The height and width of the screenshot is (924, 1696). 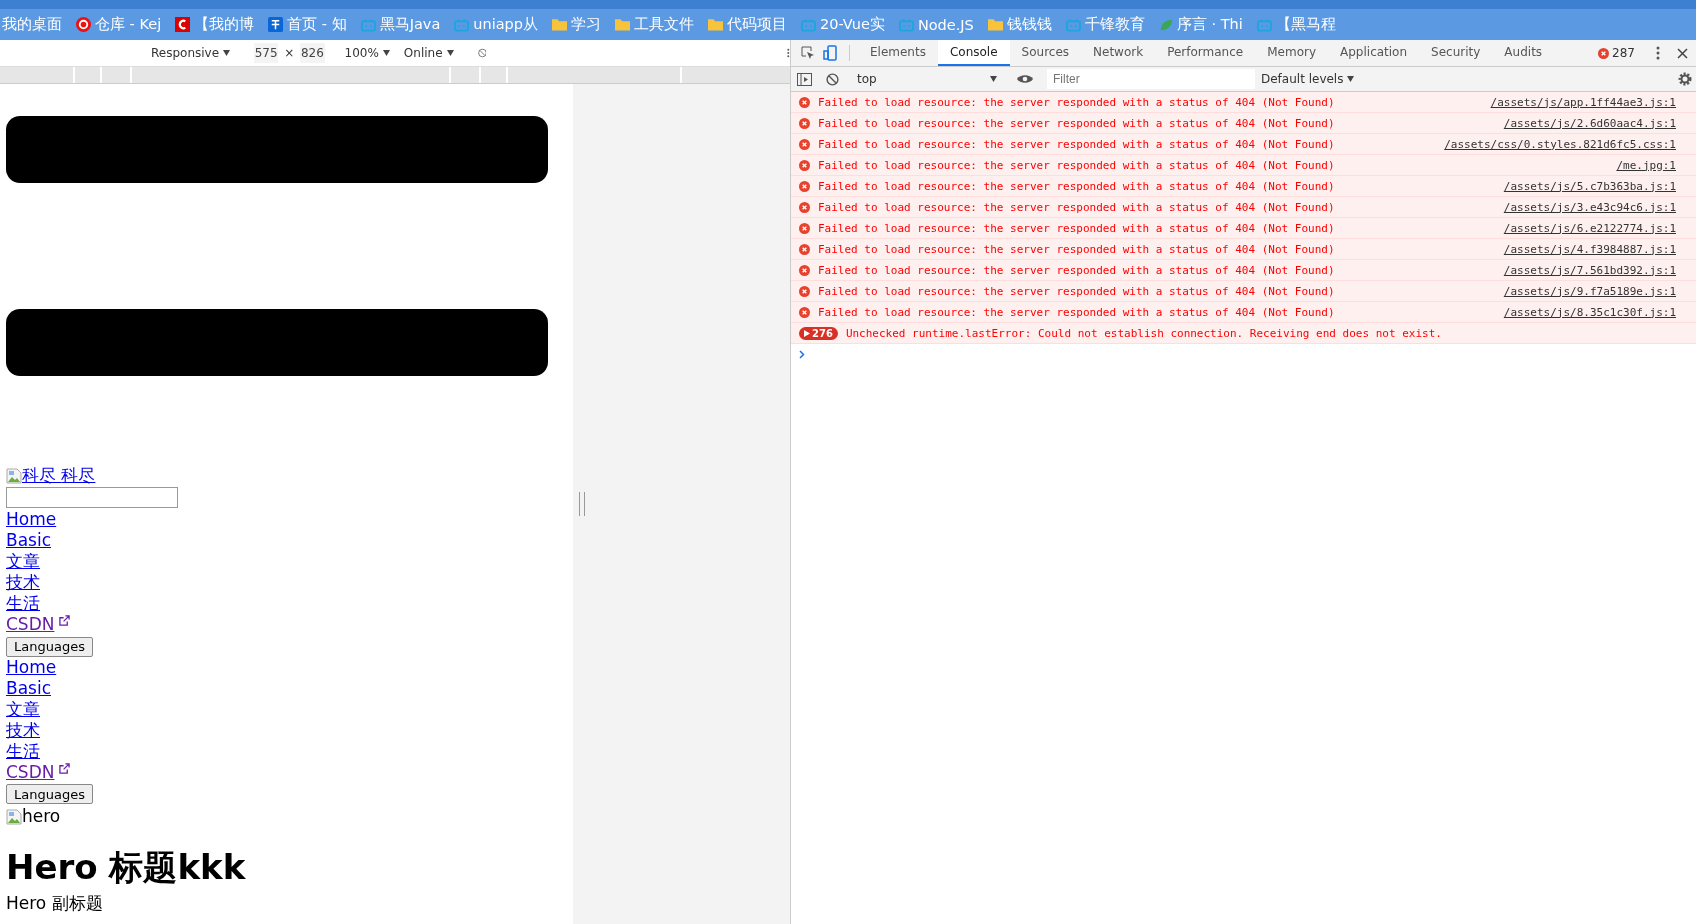 I want to click on repeat-count-badge: 276, so click(x=818, y=333).